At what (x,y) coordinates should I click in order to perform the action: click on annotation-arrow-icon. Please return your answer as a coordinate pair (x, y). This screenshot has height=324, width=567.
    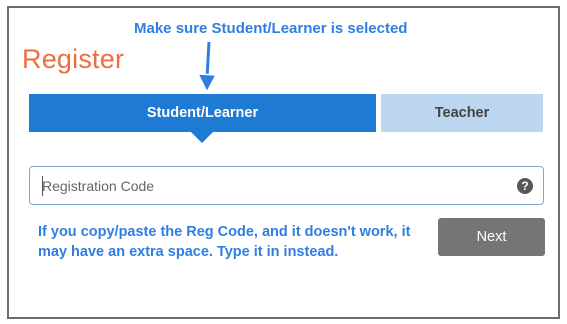
    Looking at the image, I should click on (207, 67).